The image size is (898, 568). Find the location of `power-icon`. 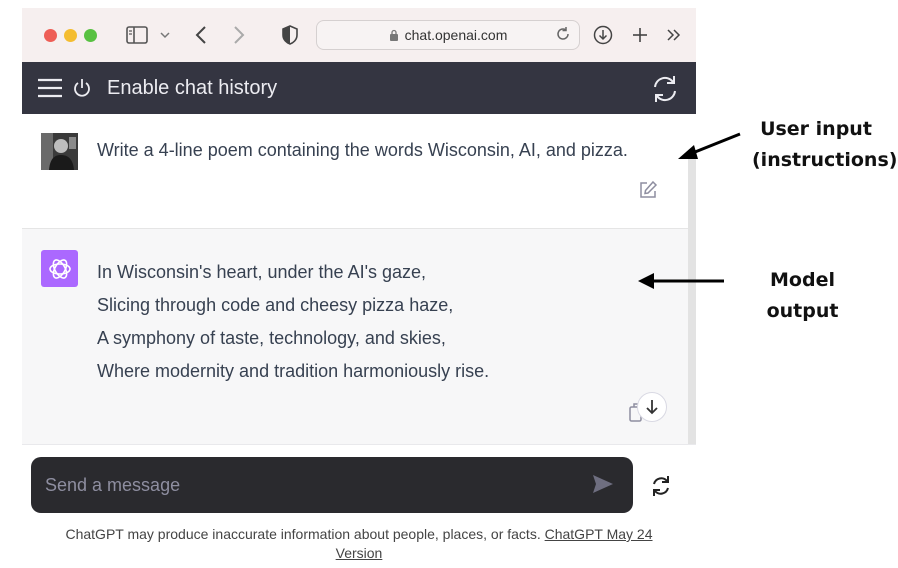

power-icon is located at coordinates (82, 90).